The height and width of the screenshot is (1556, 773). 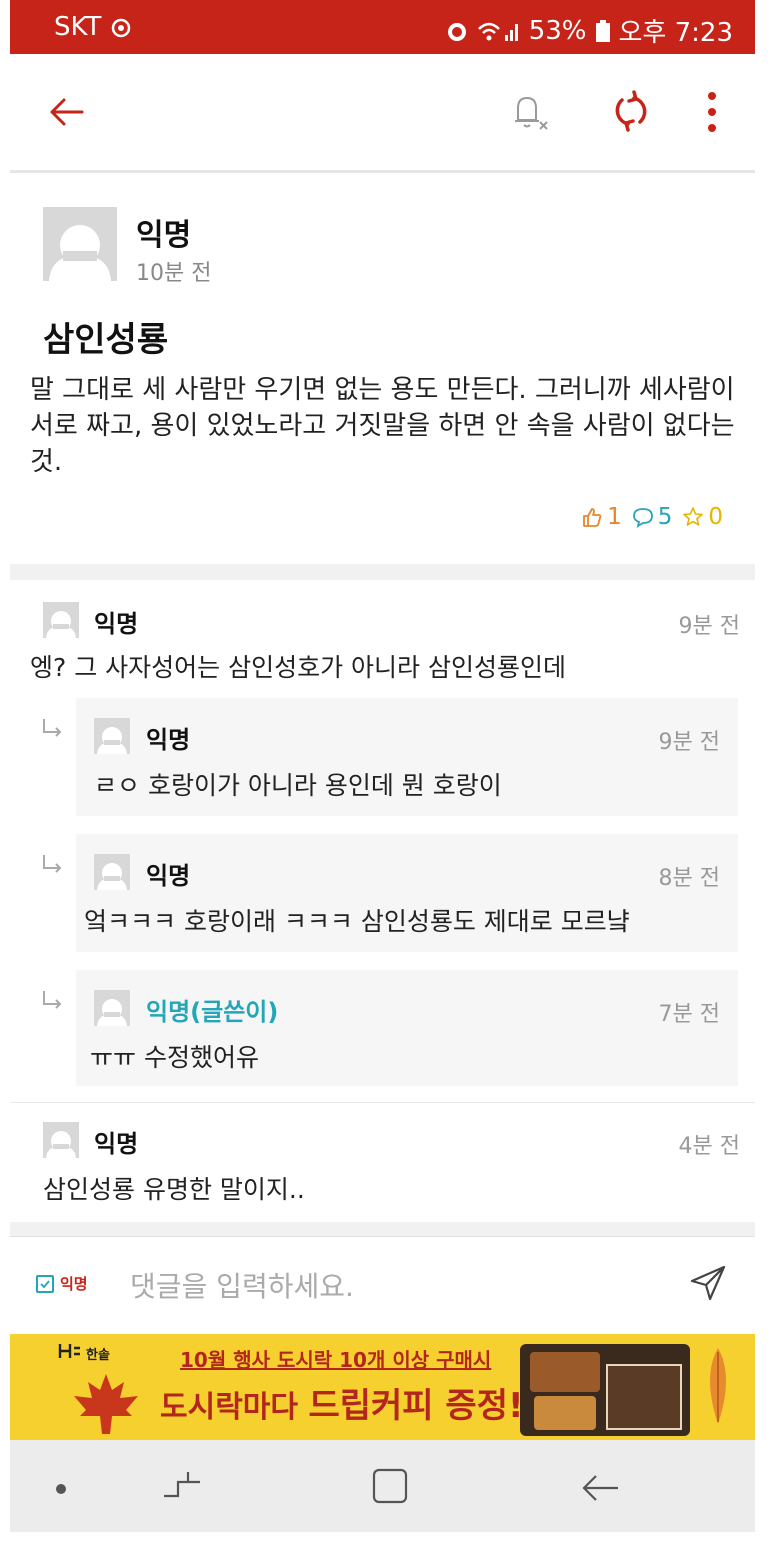 What do you see at coordinates (602, 30) in the screenshot?
I see `battery-icon` at bounding box center [602, 30].